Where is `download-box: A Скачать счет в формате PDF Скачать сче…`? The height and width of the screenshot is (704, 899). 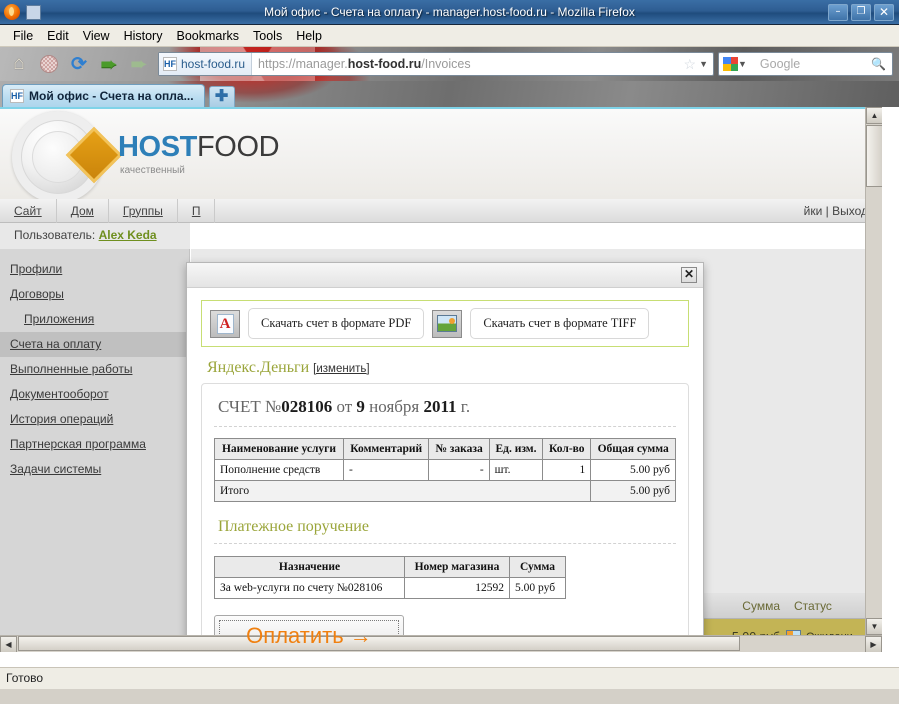 download-box: A Скачать счет в формате PDF Скачать сче… is located at coordinates (445, 323).